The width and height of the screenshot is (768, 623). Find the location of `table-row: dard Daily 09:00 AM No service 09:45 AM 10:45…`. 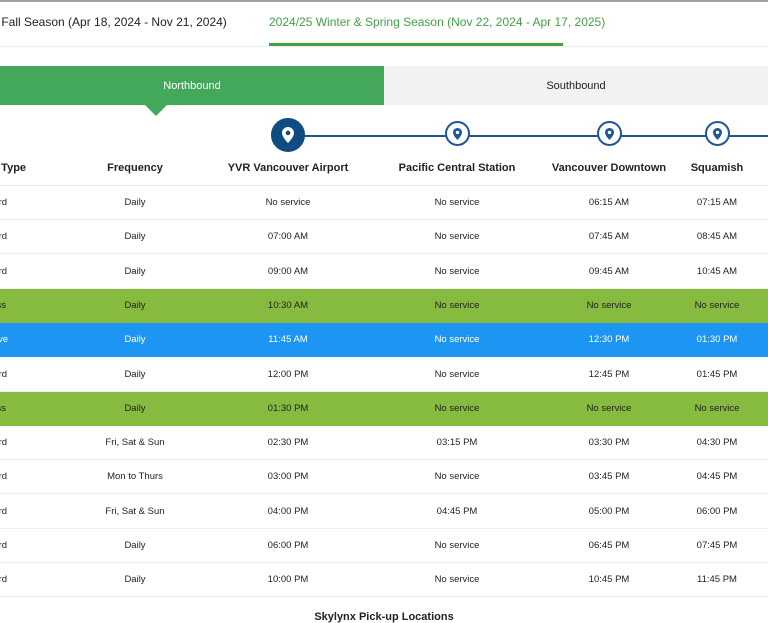

table-row: dard Daily 09:00 AM No service 09:45 AM 10:45… is located at coordinates (384, 272).